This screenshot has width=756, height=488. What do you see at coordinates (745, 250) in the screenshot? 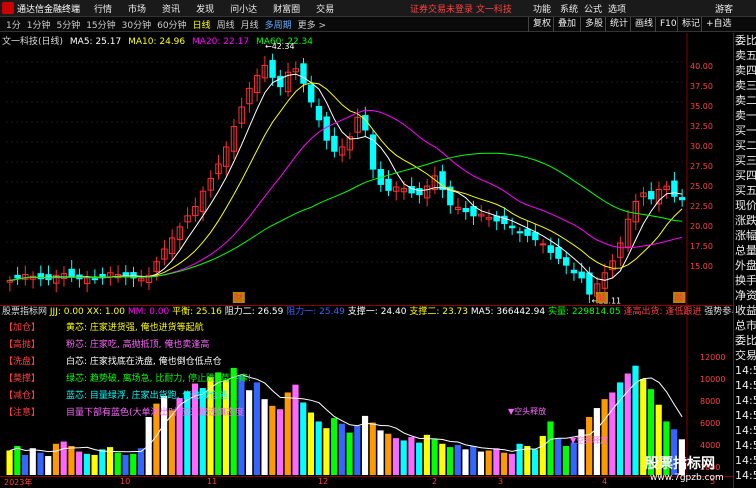
I see `side-label: 总量` at bounding box center [745, 250].